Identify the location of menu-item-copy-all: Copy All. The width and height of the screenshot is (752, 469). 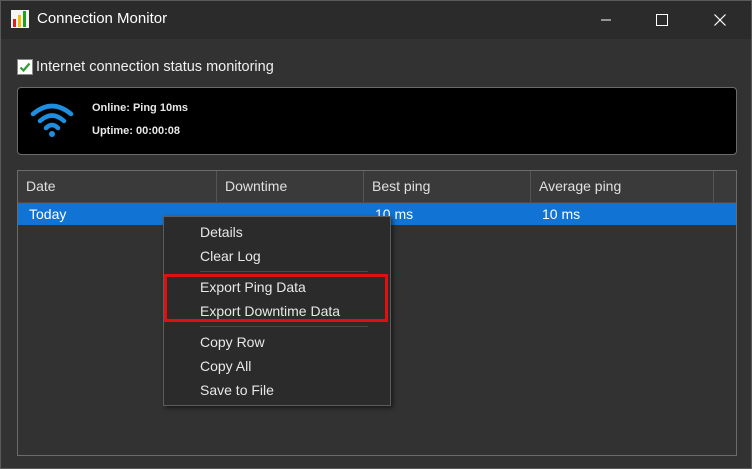
(225, 366).